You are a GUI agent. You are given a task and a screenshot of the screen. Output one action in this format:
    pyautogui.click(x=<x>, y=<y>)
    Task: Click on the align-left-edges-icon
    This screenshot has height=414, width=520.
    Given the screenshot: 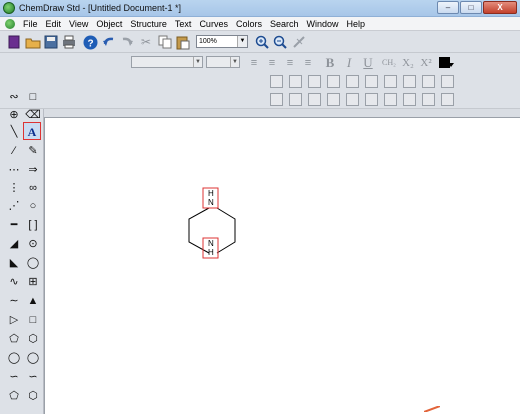 What is the action you would take?
    pyautogui.click(x=276, y=81)
    